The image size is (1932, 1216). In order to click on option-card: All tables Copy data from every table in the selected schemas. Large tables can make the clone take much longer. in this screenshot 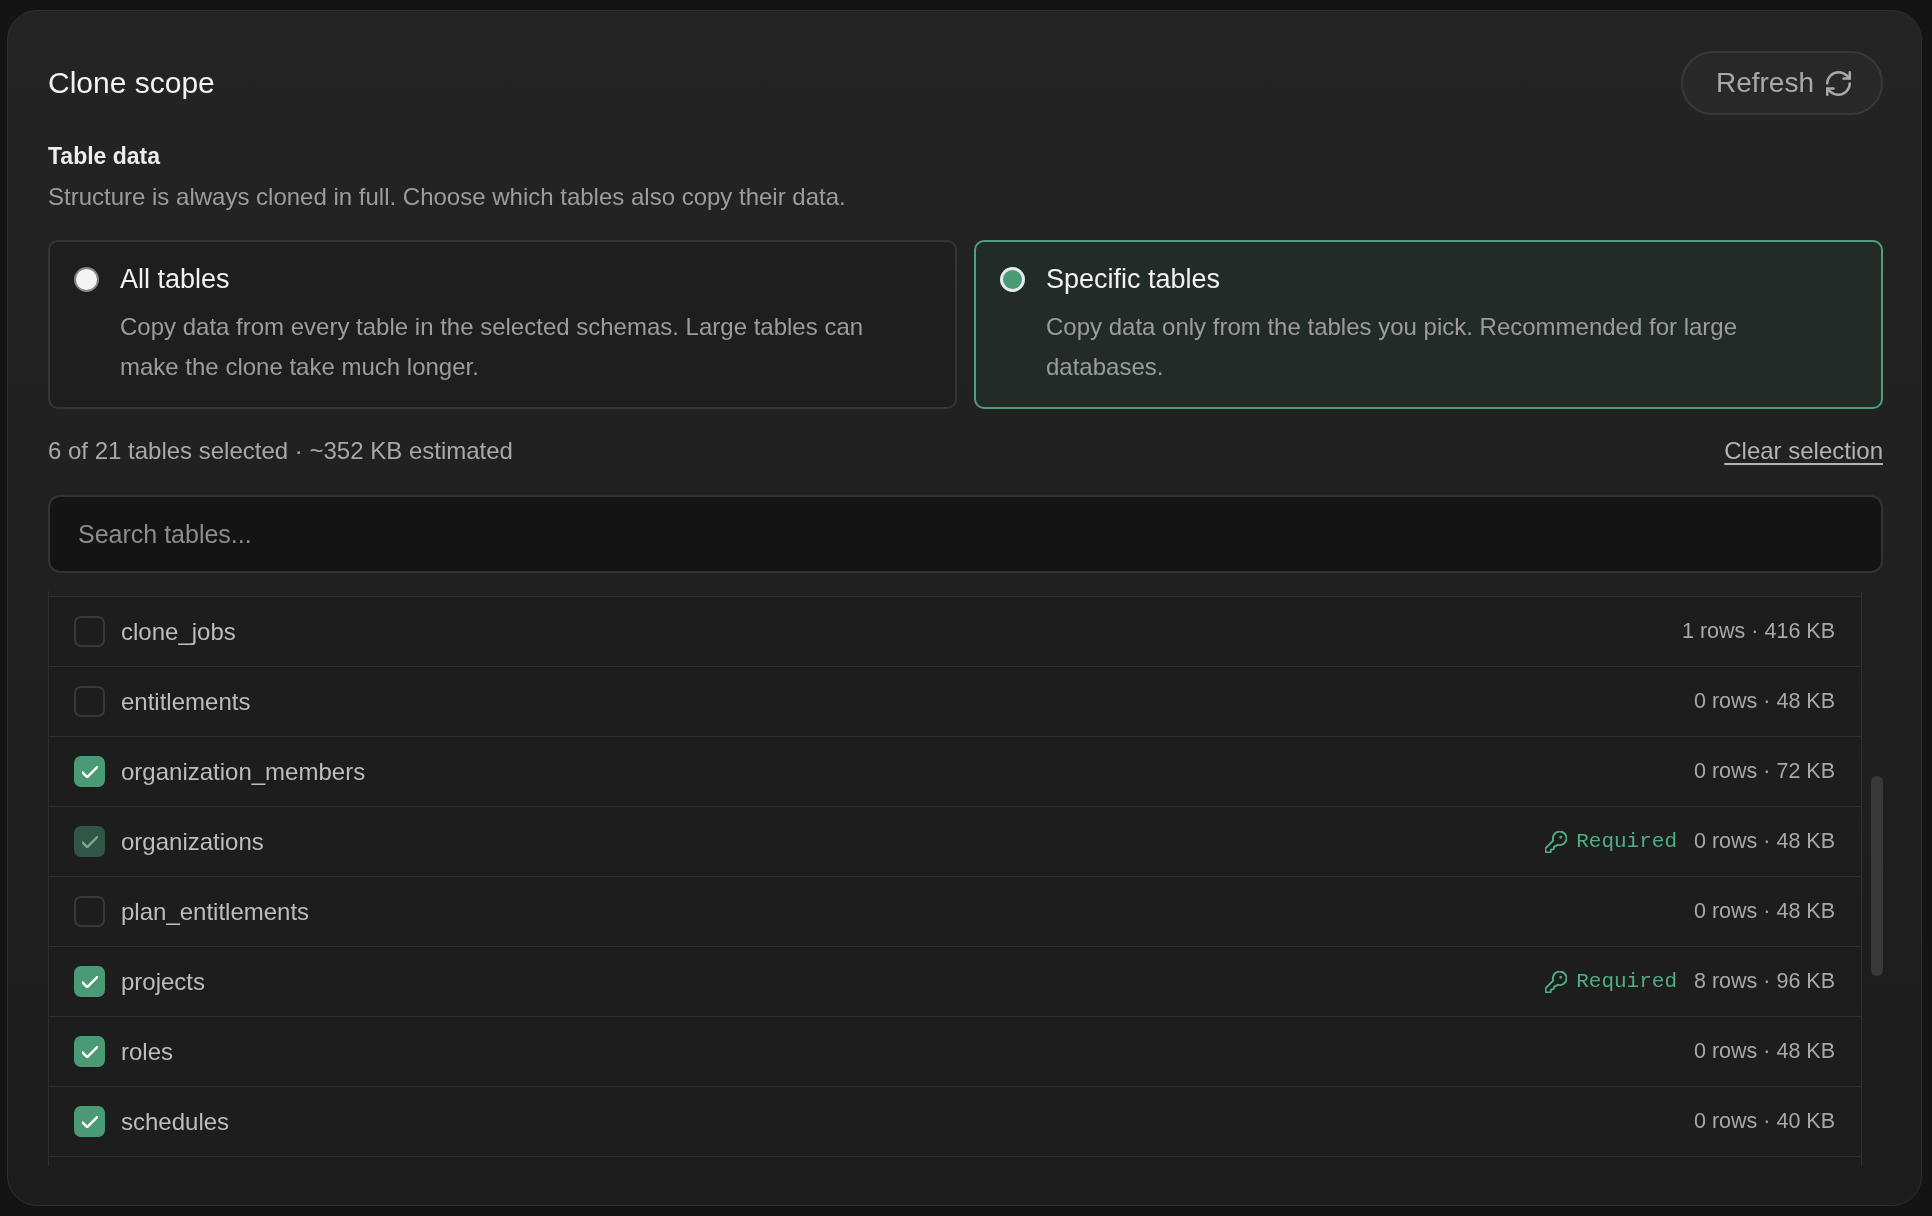, I will do `click(502, 324)`.